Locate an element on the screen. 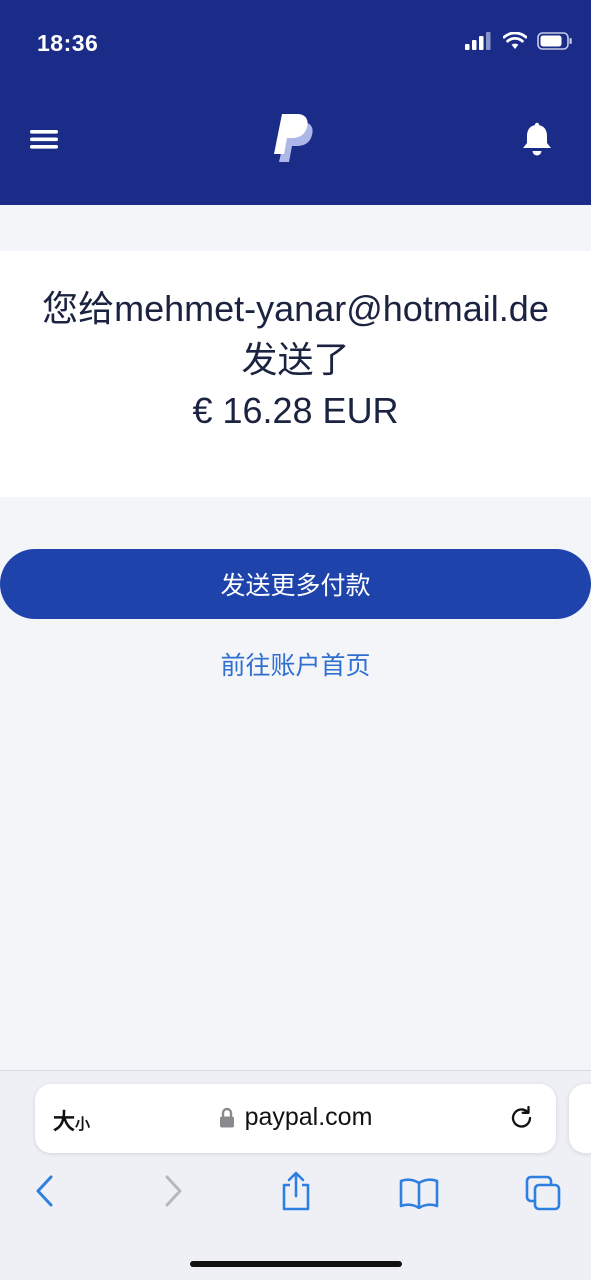 The height and width of the screenshot is (1280, 591). status-icons is located at coordinates (519, 41).